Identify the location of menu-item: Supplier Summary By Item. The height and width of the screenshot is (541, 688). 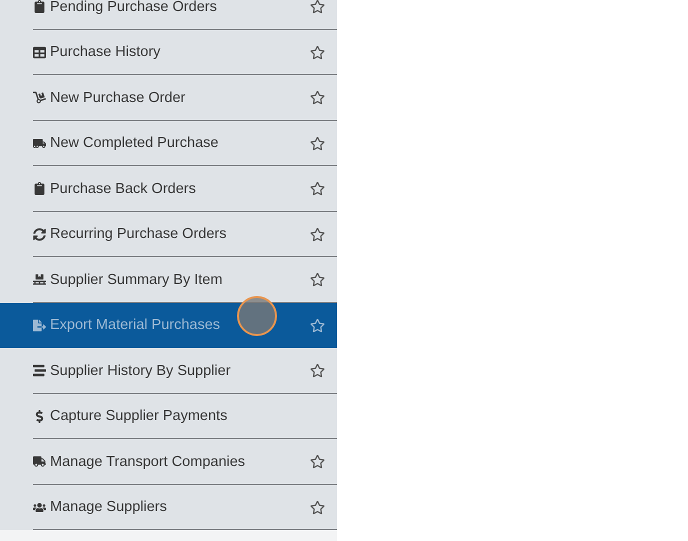
(168, 279).